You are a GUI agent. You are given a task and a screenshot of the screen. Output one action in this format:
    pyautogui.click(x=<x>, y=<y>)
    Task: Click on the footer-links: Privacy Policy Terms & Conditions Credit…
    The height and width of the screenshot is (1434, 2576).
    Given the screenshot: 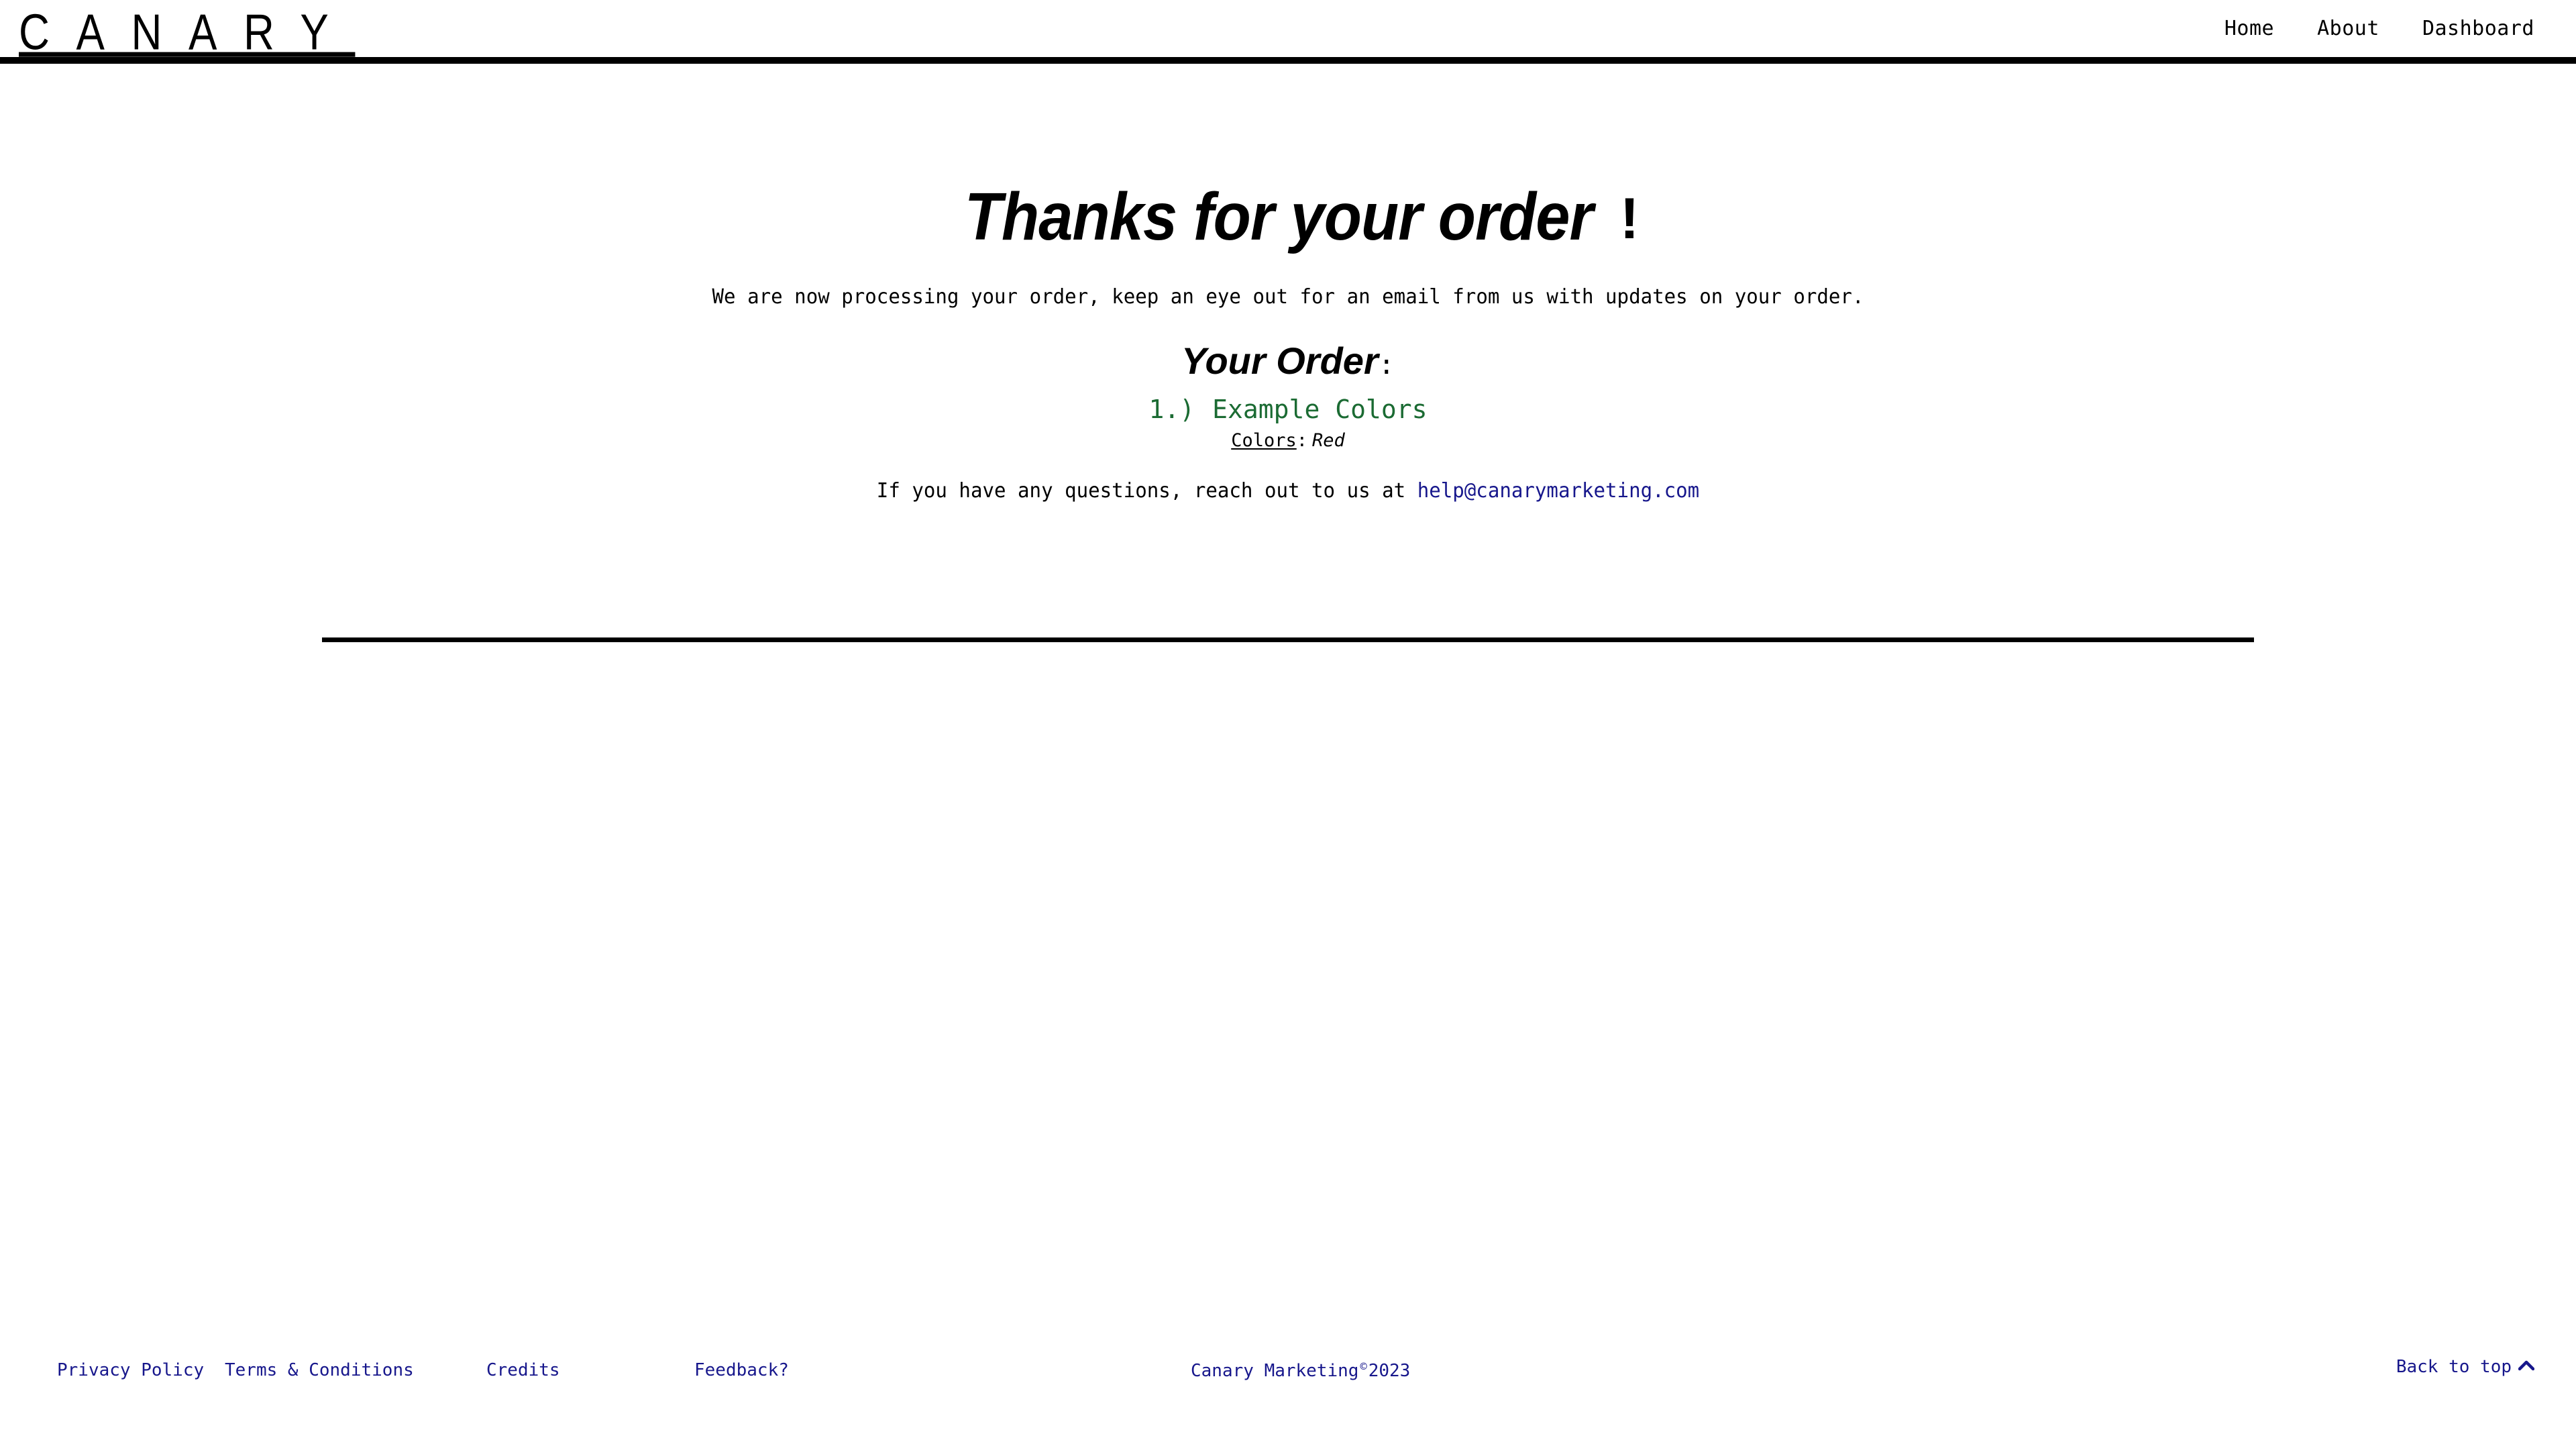 What is the action you would take?
    pyautogui.click(x=463, y=1370)
    